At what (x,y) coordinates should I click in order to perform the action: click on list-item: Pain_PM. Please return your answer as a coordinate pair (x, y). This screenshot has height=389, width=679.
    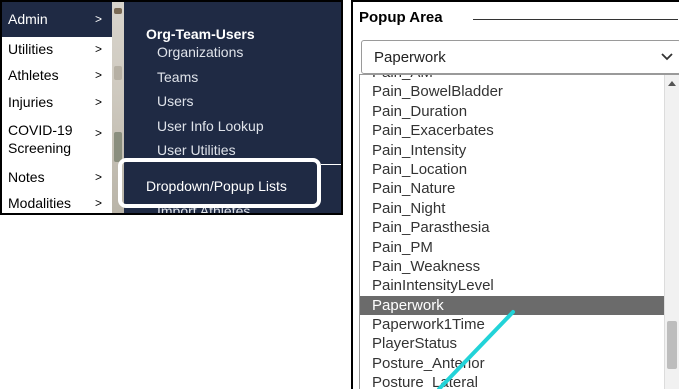
    Looking at the image, I should click on (513, 247).